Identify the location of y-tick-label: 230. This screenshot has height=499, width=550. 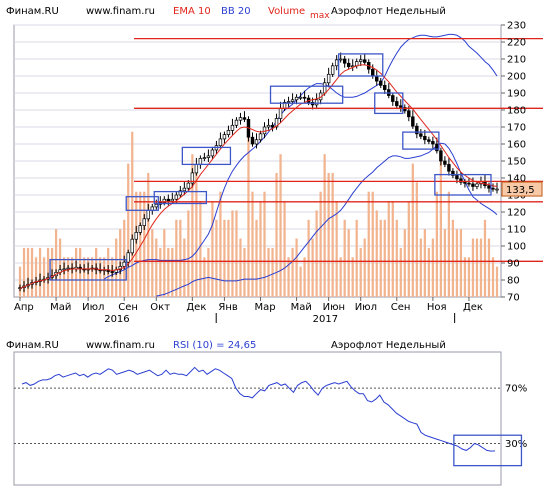
(516, 26).